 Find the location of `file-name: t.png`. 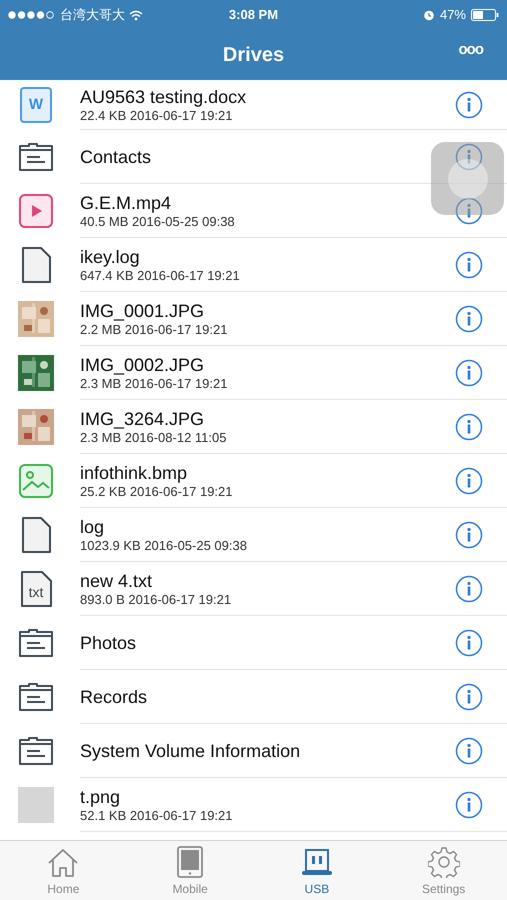

file-name: t.png is located at coordinates (101, 797).